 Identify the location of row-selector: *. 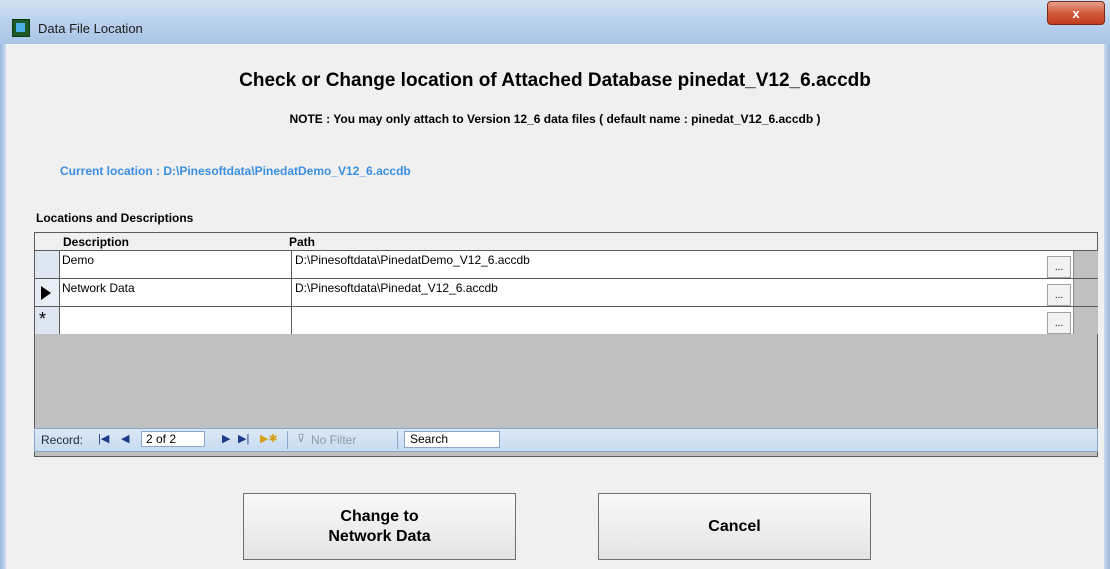
(47, 320).